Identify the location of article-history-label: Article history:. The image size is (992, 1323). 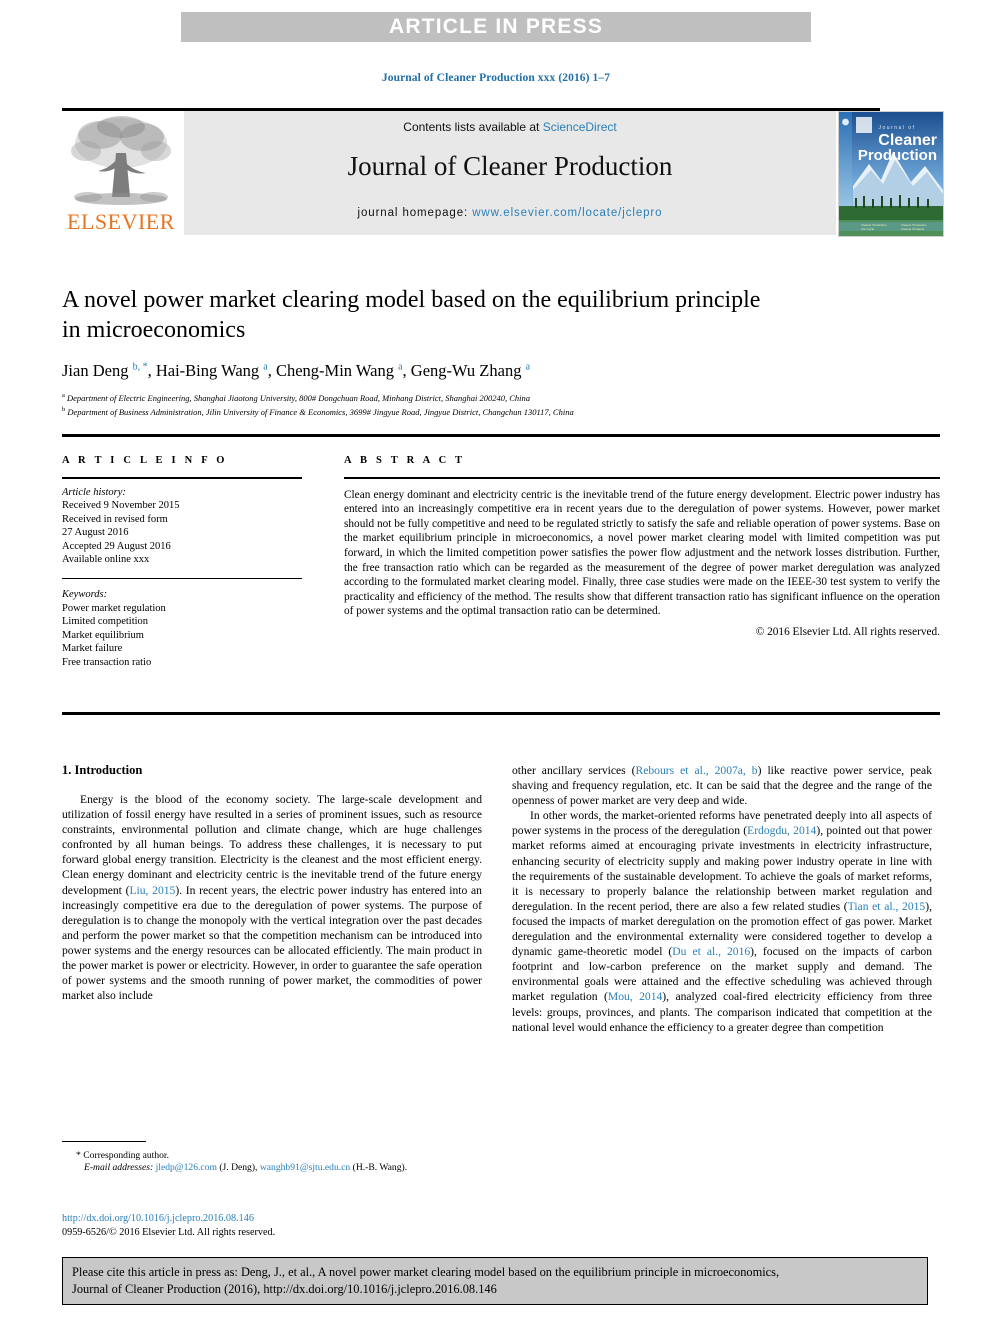
(94, 492).